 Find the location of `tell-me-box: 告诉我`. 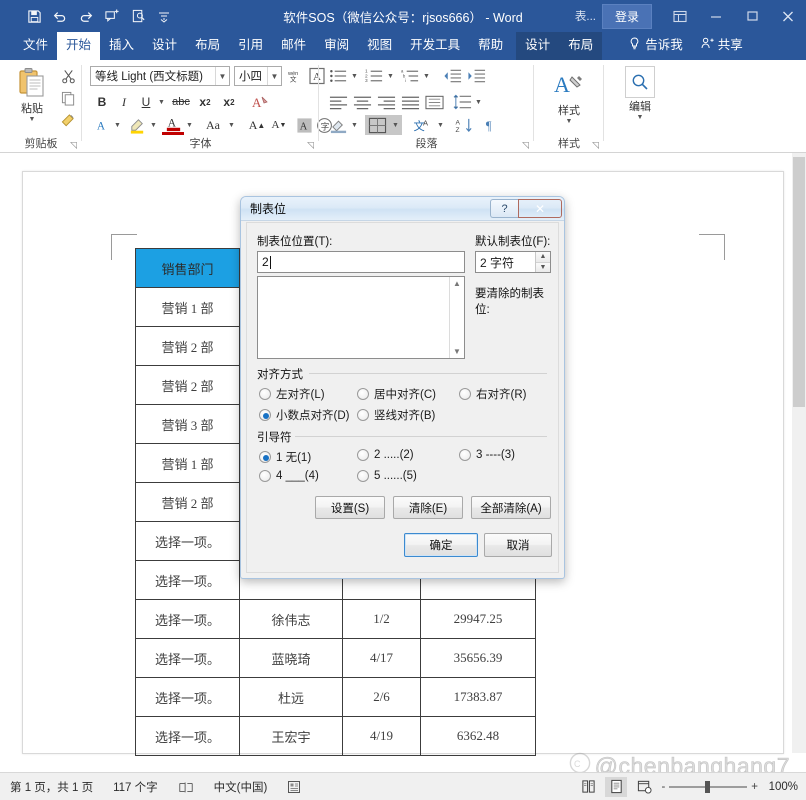

tell-me-box: 告诉我 is located at coordinates (656, 46).